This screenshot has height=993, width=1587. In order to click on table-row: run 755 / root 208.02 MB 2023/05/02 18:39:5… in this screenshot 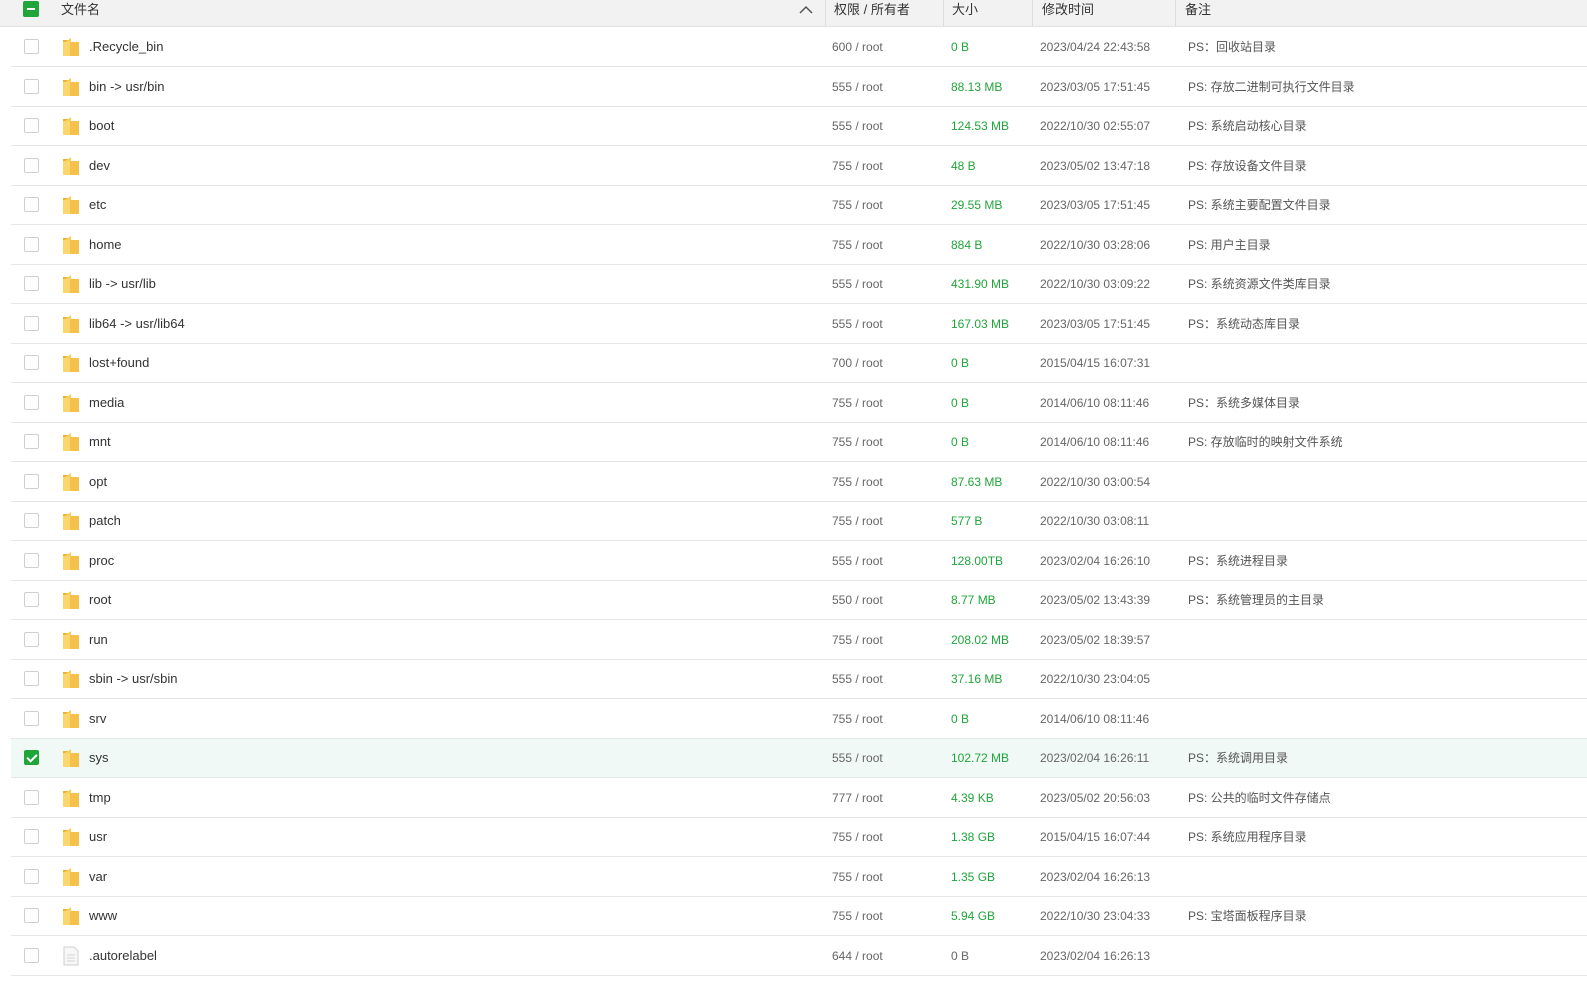, I will do `click(799, 640)`.